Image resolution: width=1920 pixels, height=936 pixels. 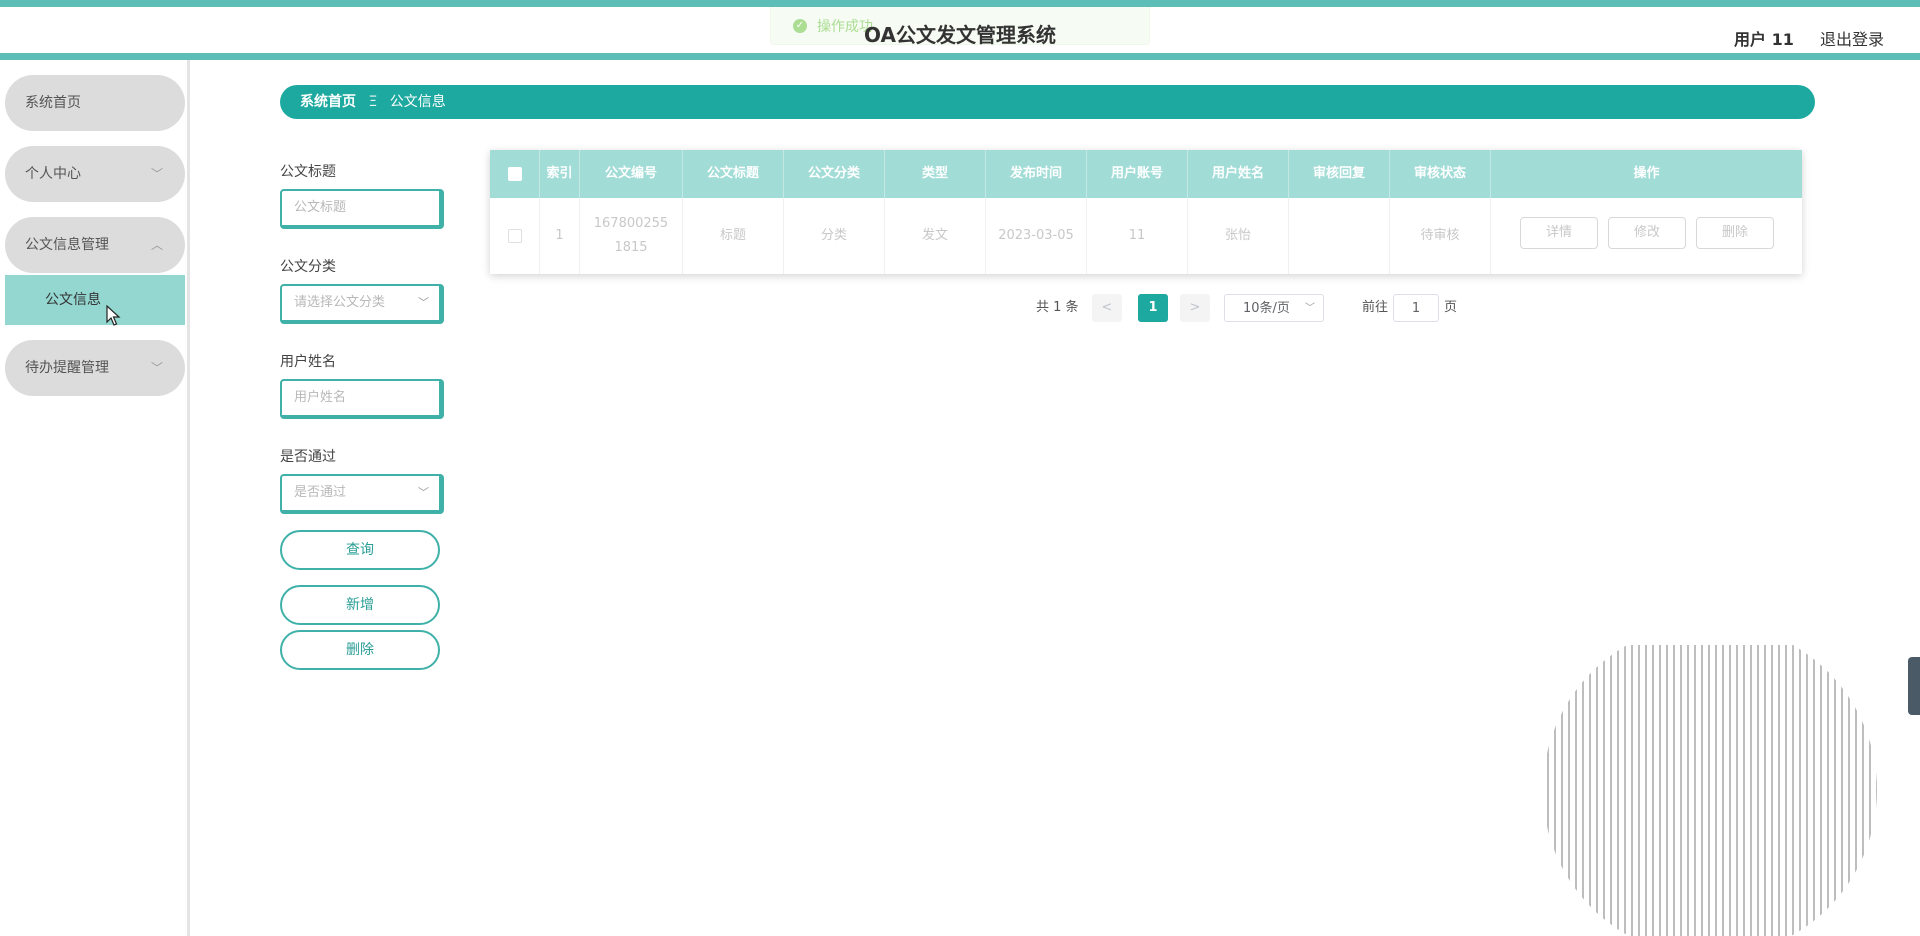 What do you see at coordinates (308, 172) in the screenshot?
I see `filter-title-label: 公文标题` at bounding box center [308, 172].